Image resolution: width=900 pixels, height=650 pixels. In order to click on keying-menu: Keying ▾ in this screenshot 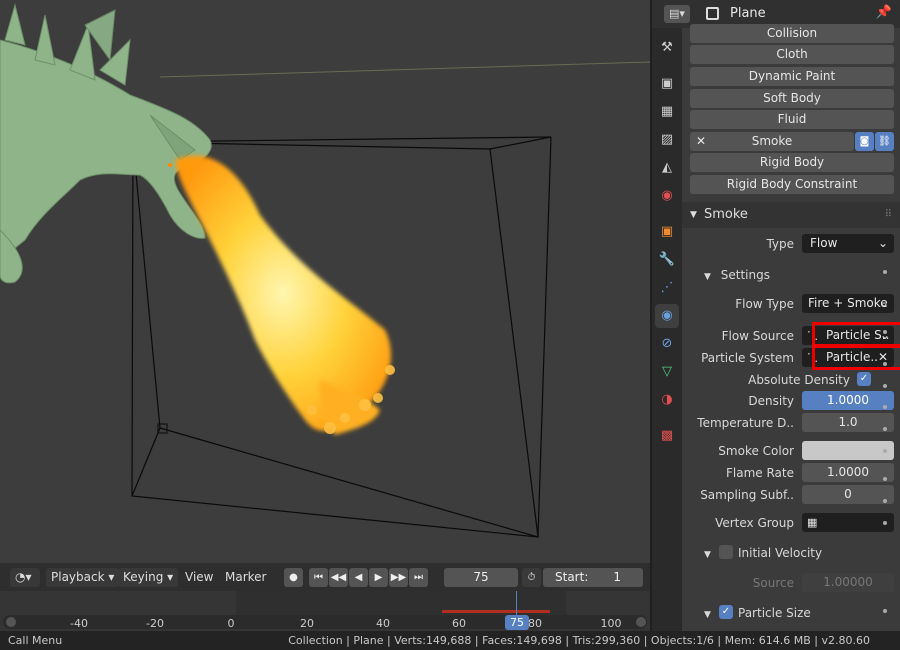, I will do `click(148, 577)`.